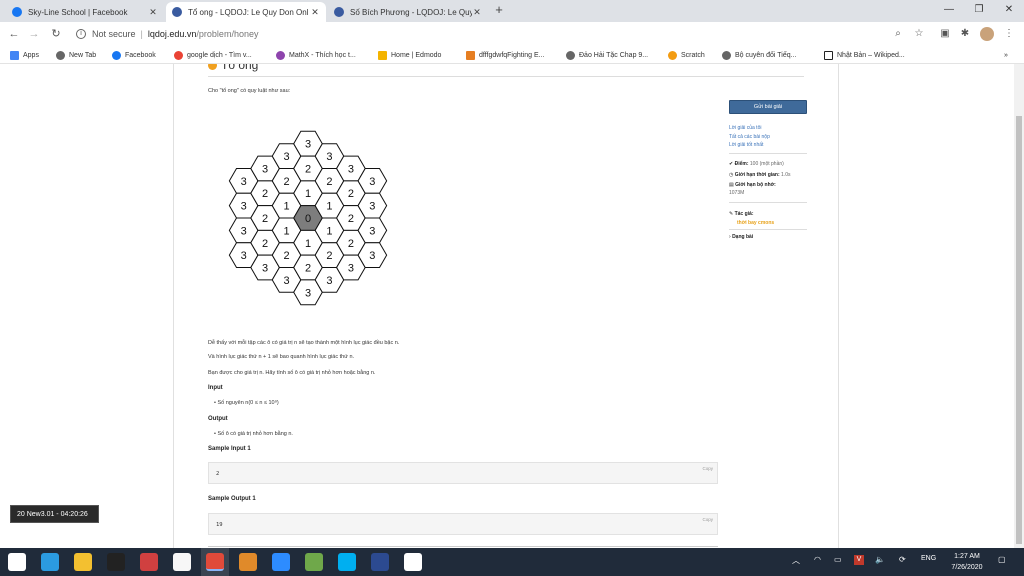  Describe the element at coordinates (17, 562) in the screenshot. I see `windows-start-icon` at that location.